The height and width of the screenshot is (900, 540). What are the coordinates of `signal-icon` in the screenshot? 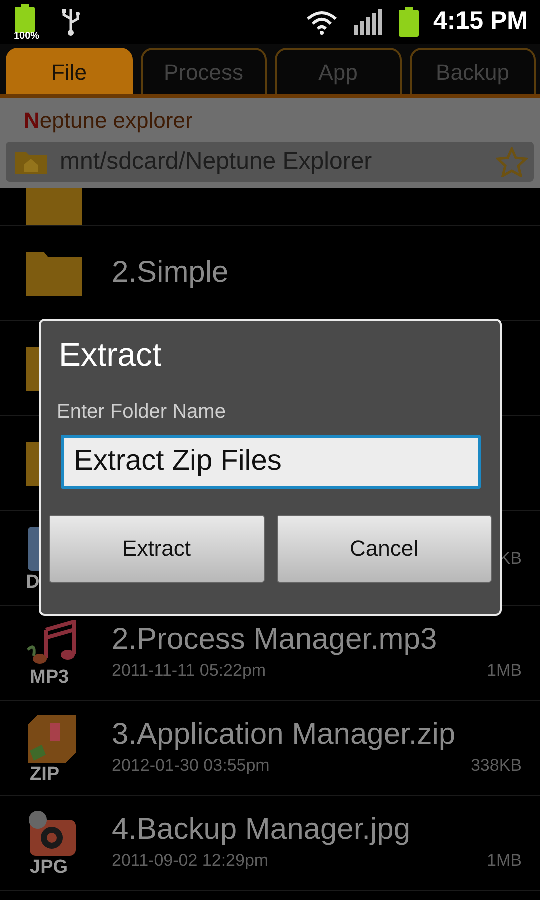 It's located at (368, 22).